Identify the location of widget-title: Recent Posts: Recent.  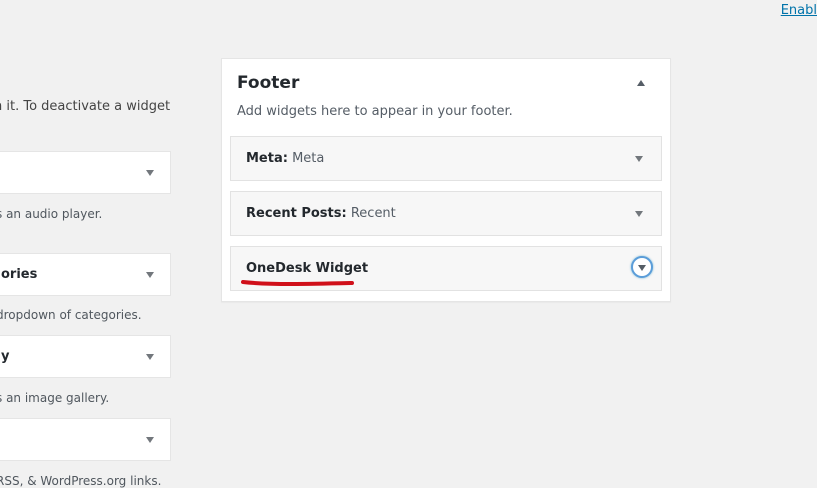
(321, 213).